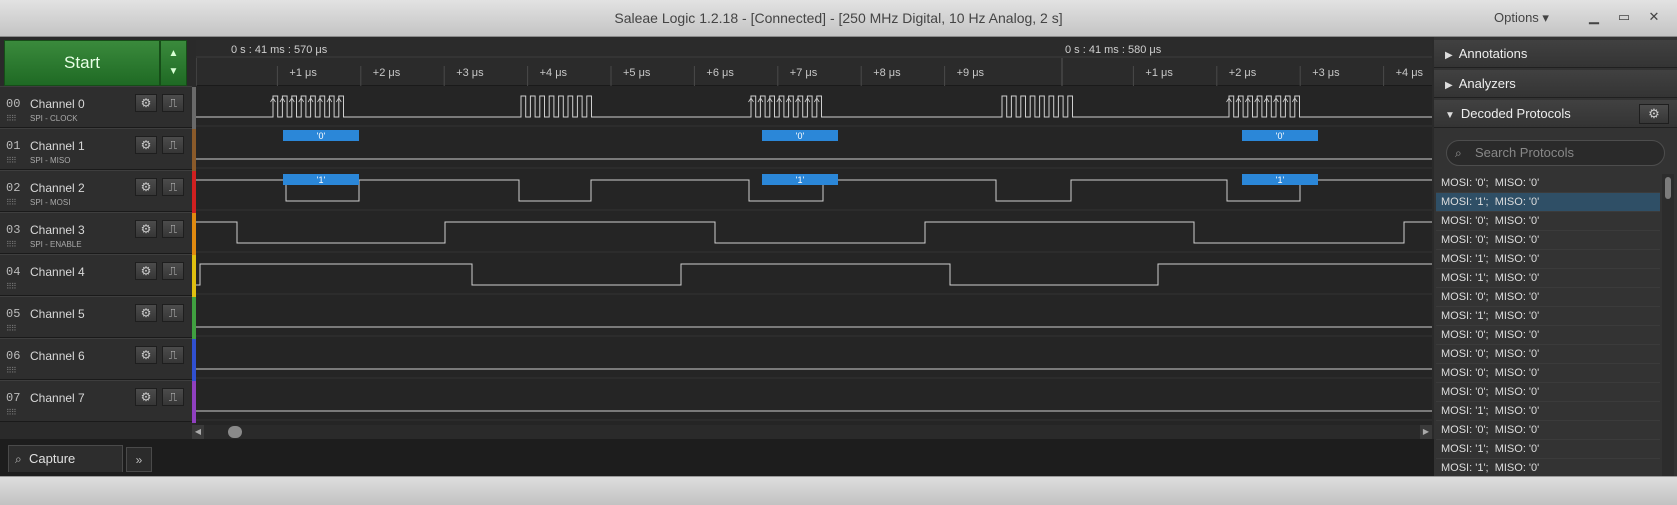  Describe the element at coordinates (198, 432) in the screenshot. I see `scroll-left-icon: ◀` at that location.